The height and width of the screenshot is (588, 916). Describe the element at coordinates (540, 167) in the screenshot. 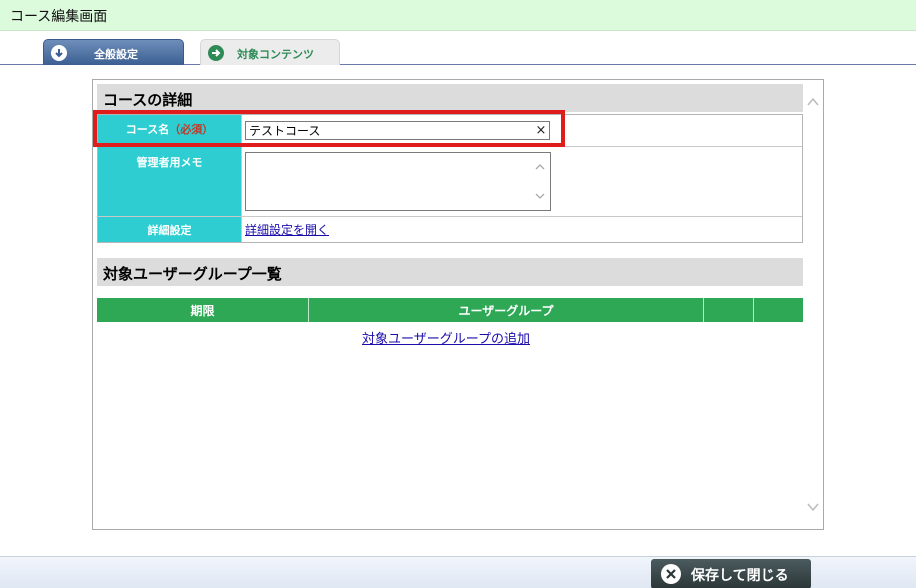

I see `memo-scroll-up-icon` at that location.